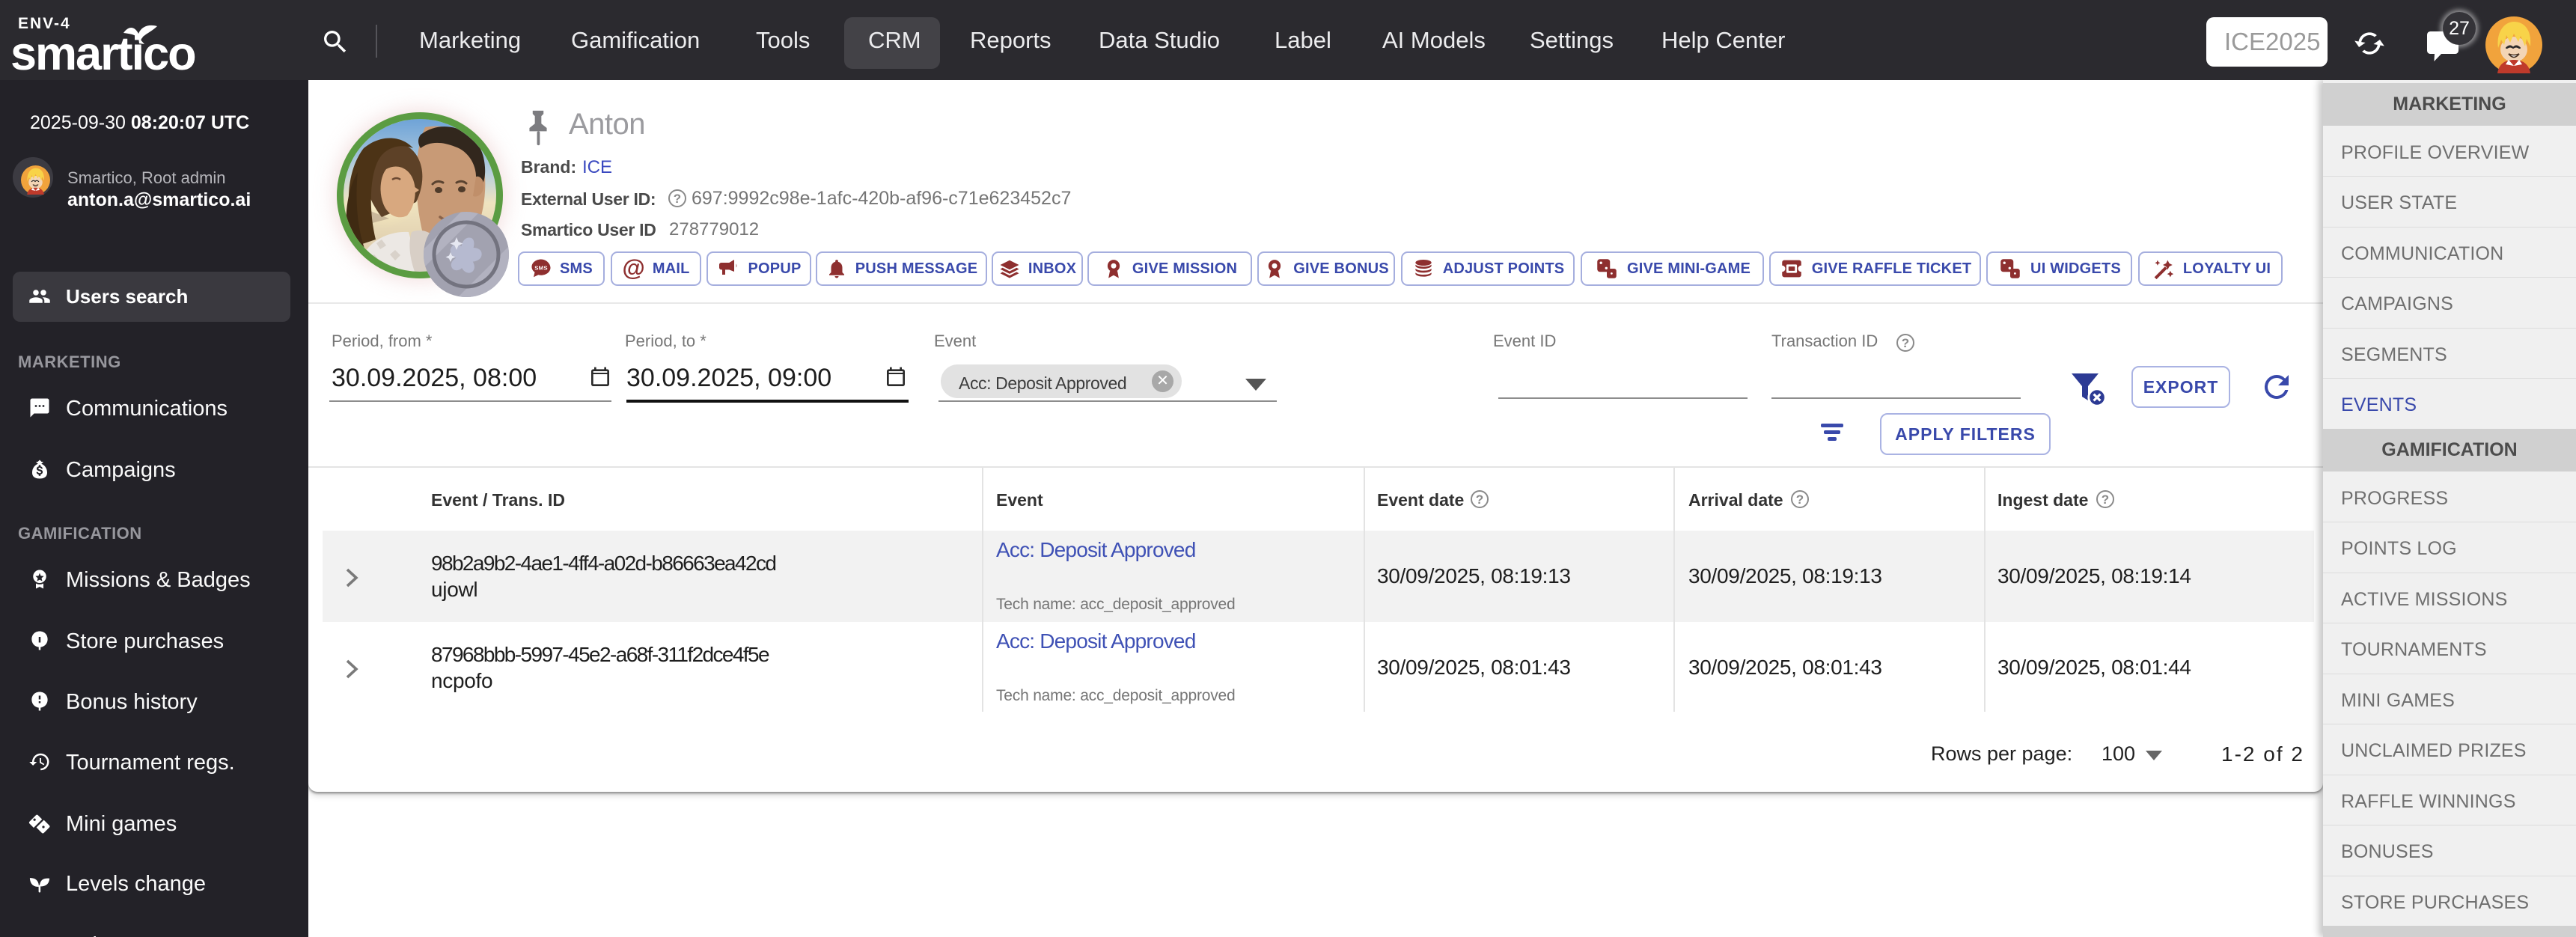  Describe the element at coordinates (541, 267) in the screenshot. I see `svg-text: SMS` at that location.